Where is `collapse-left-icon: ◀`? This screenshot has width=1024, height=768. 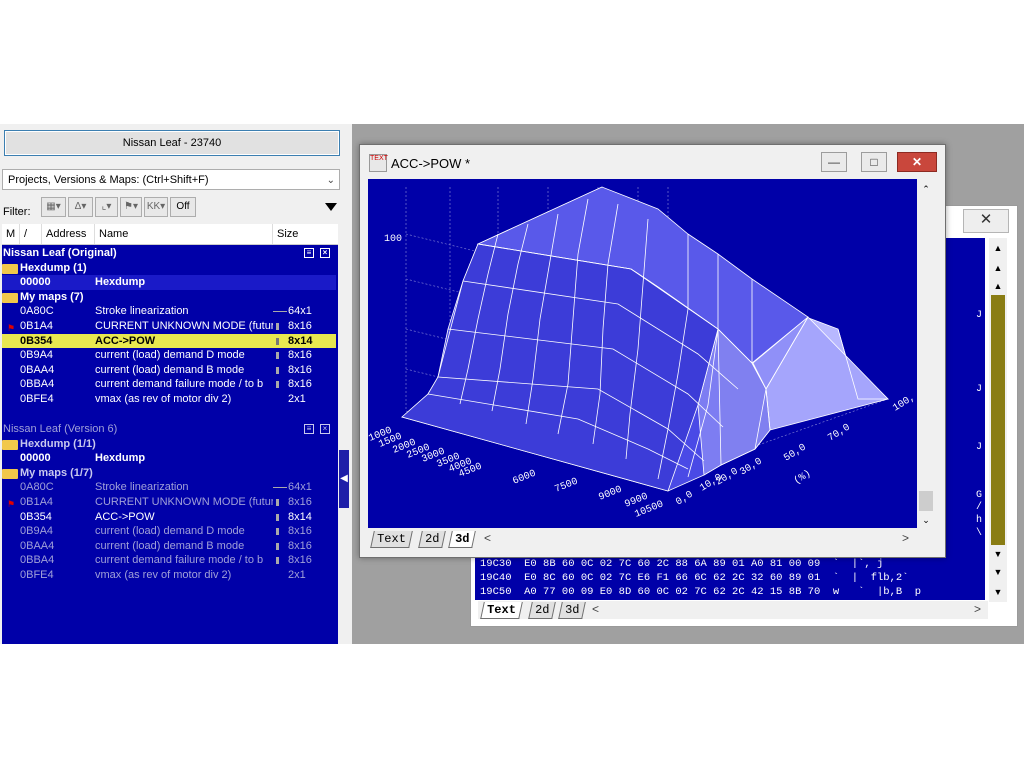 collapse-left-icon: ◀ is located at coordinates (344, 479).